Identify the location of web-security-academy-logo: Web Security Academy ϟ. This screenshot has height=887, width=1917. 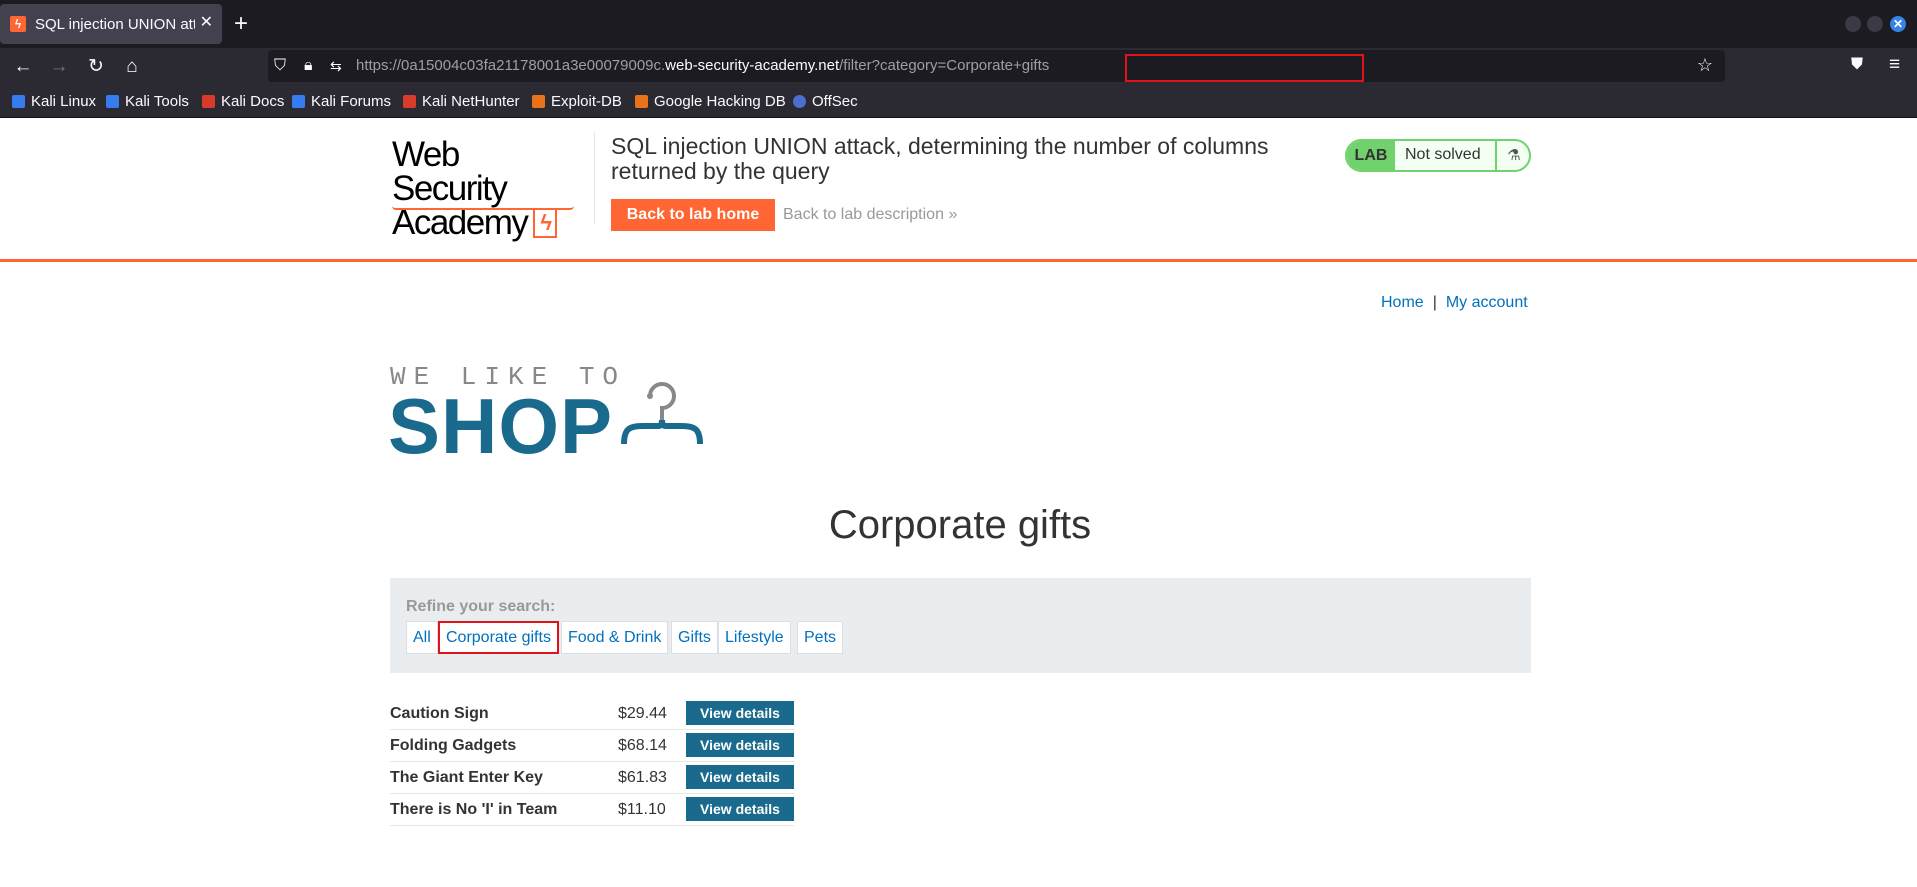
(483, 187).